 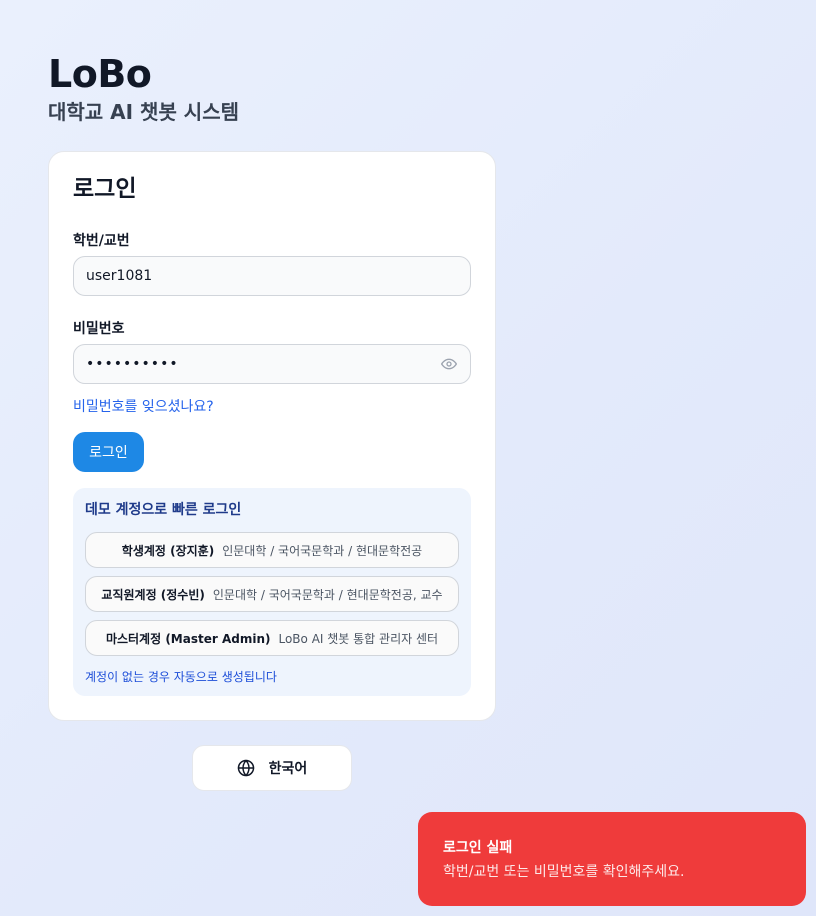 What do you see at coordinates (105, 189) in the screenshot?
I see `login-title: 로그인` at bounding box center [105, 189].